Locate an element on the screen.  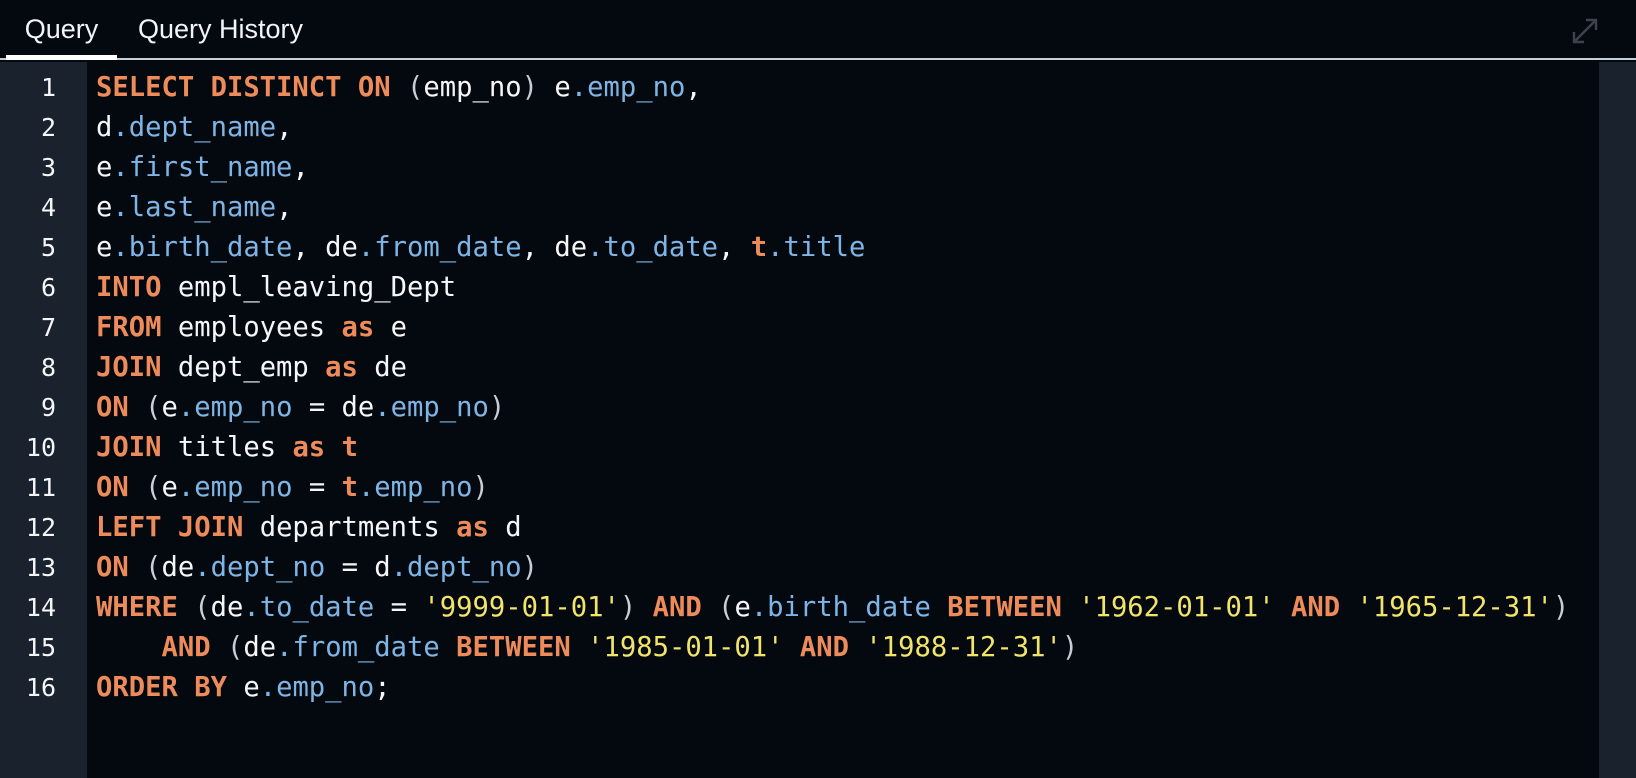
code-token: '9999-01-01' is located at coordinates (521, 607).